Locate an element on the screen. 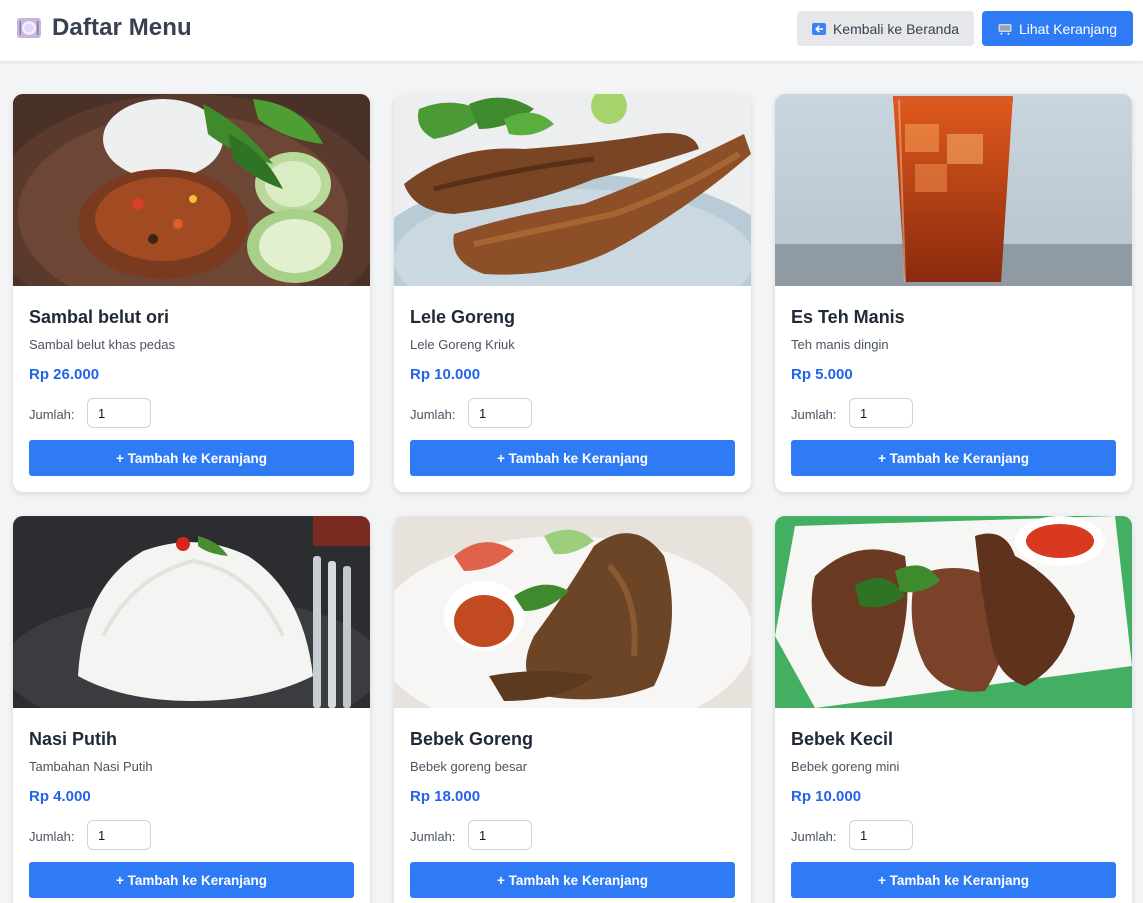 This screenshot has width=1143, height=903. fried-duck-photo is located at coordinates (572, 612).